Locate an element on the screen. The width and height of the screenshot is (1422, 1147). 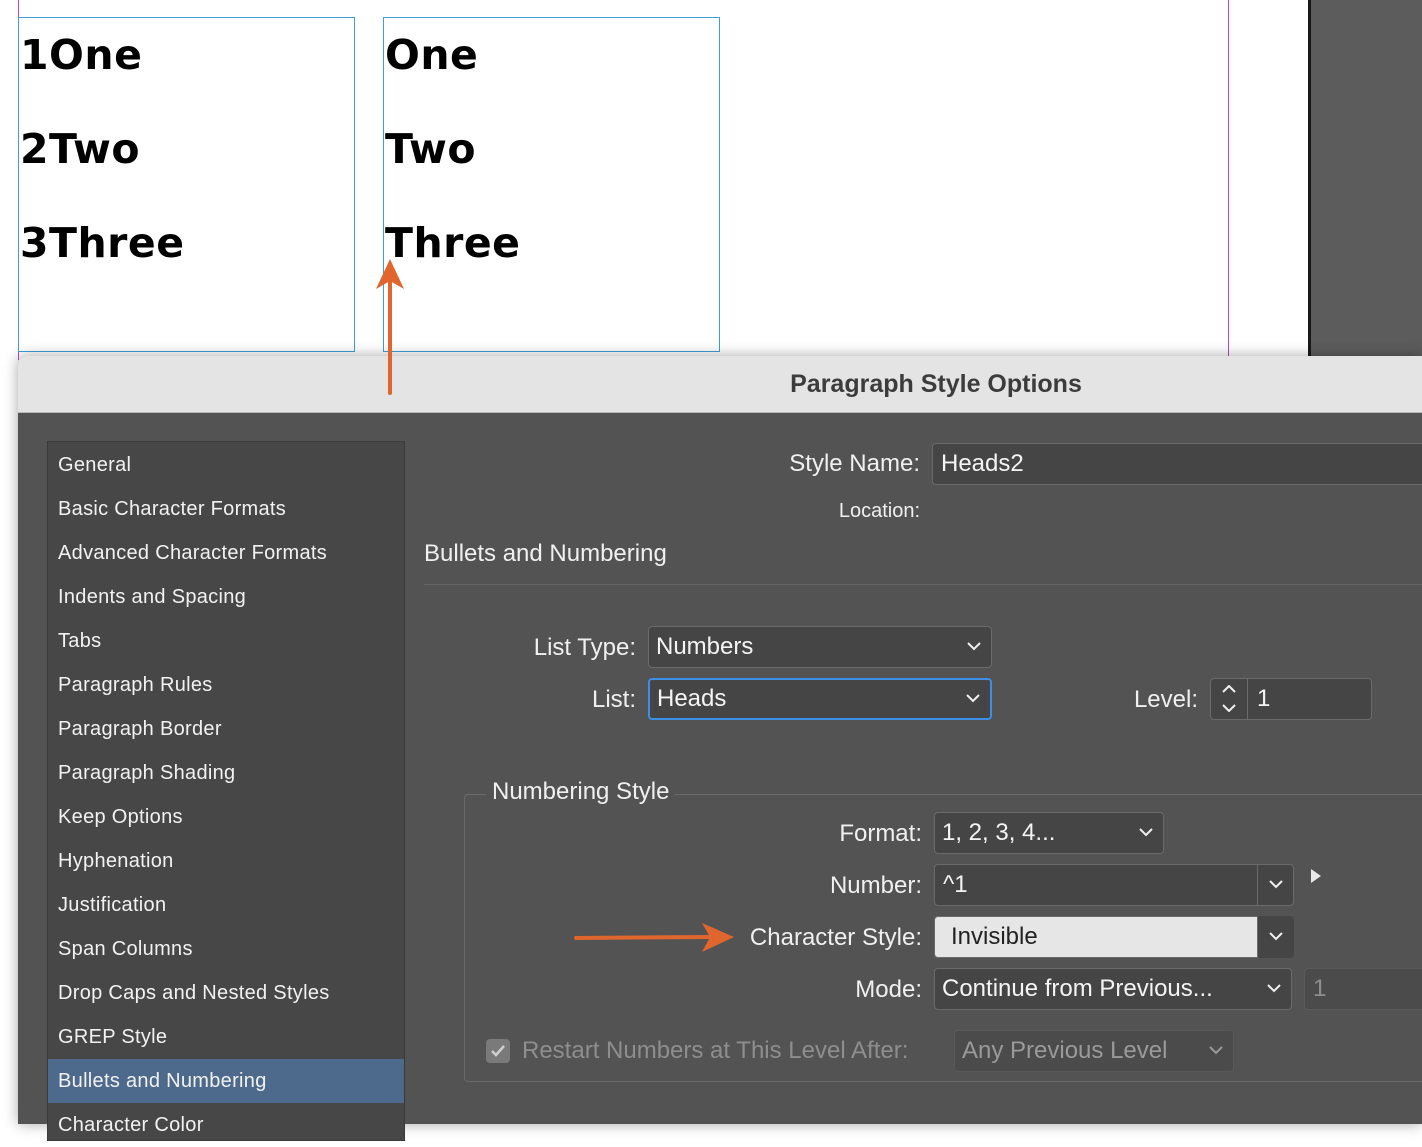
sidebar-item-label: Justification is located at coordinates (112, 905).